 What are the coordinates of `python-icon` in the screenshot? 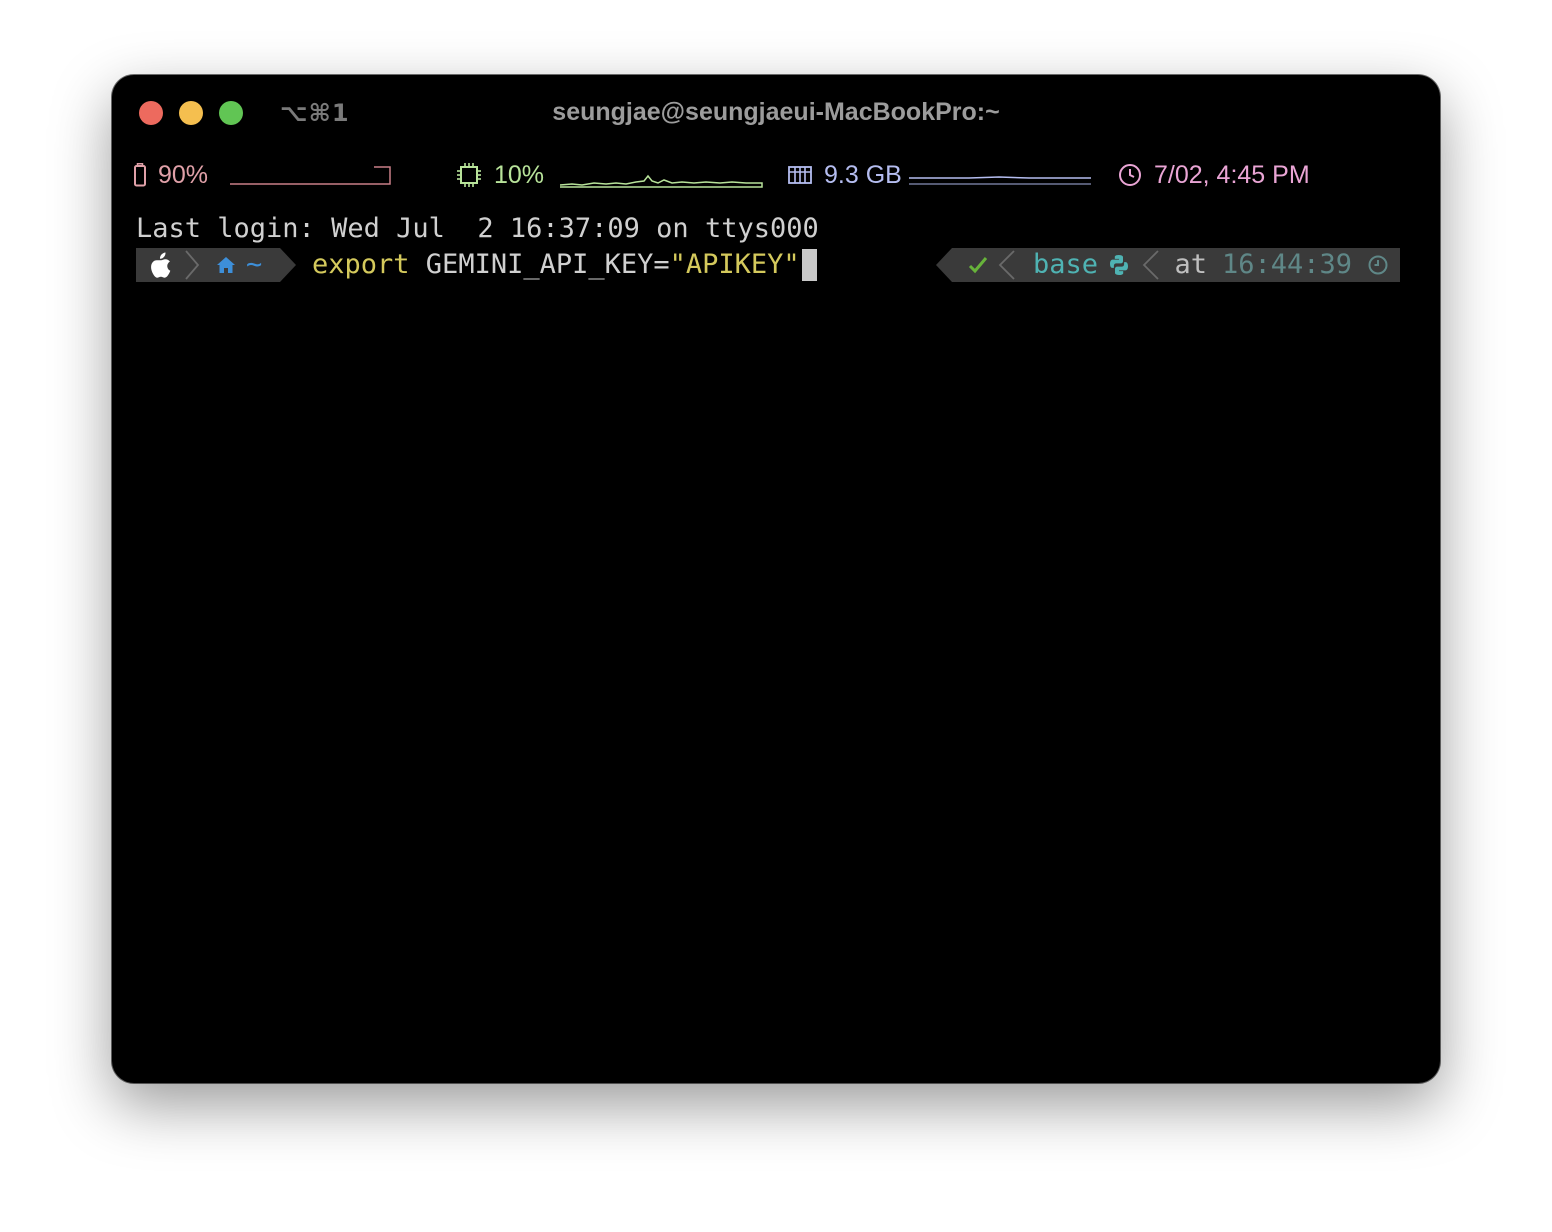 It's located at (1119, 267).